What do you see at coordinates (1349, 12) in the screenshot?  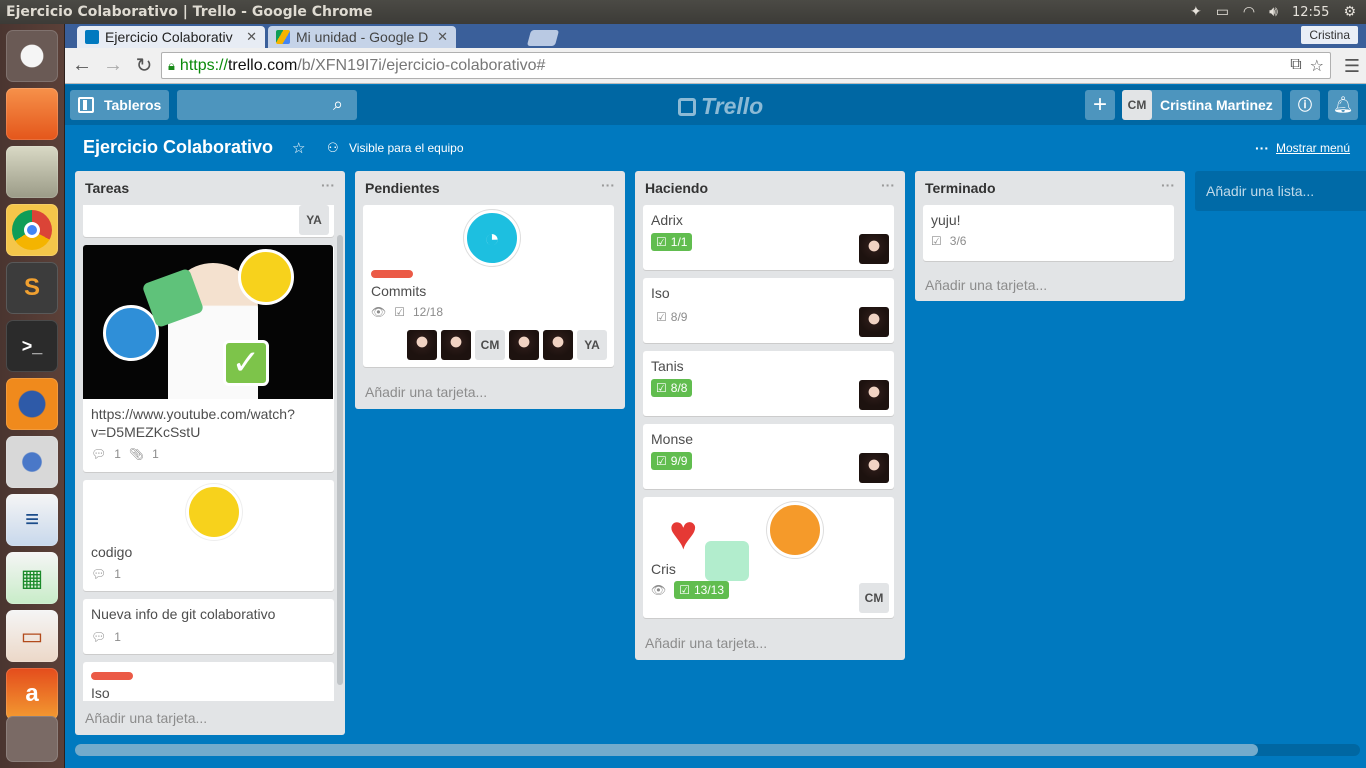 I see `settings-gear-icon: ⚙` at bounding box center [1349, 12].